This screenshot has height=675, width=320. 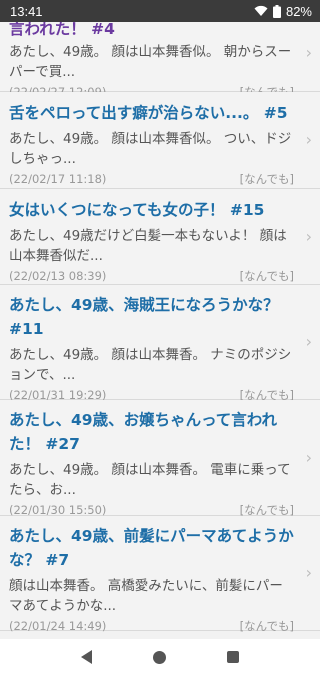 I want to click on article-date: (22/01/24 14:49), so click(x=58, y=626).